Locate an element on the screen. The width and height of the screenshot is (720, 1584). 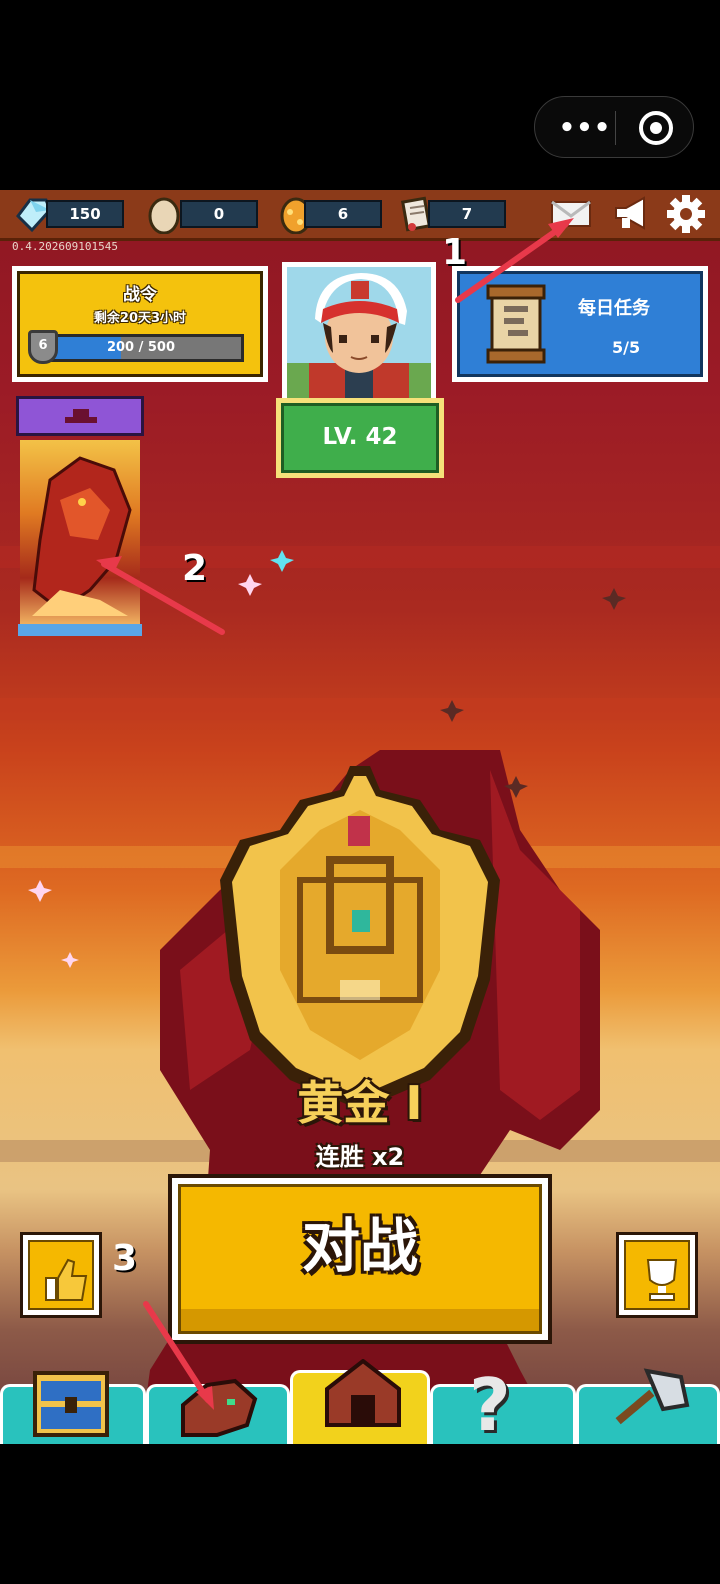
capsule-divider is located at coordinates (615, 128).